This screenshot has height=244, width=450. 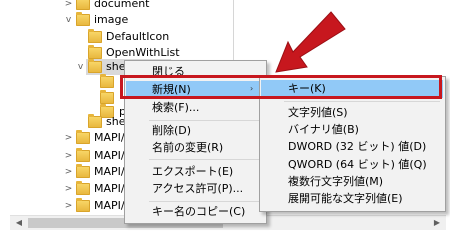 What do you see at coordinates (187, 148) in the screenshot?
I see `menu-item-rename: 名前の変更(R)` at bounding box center [187, 148].